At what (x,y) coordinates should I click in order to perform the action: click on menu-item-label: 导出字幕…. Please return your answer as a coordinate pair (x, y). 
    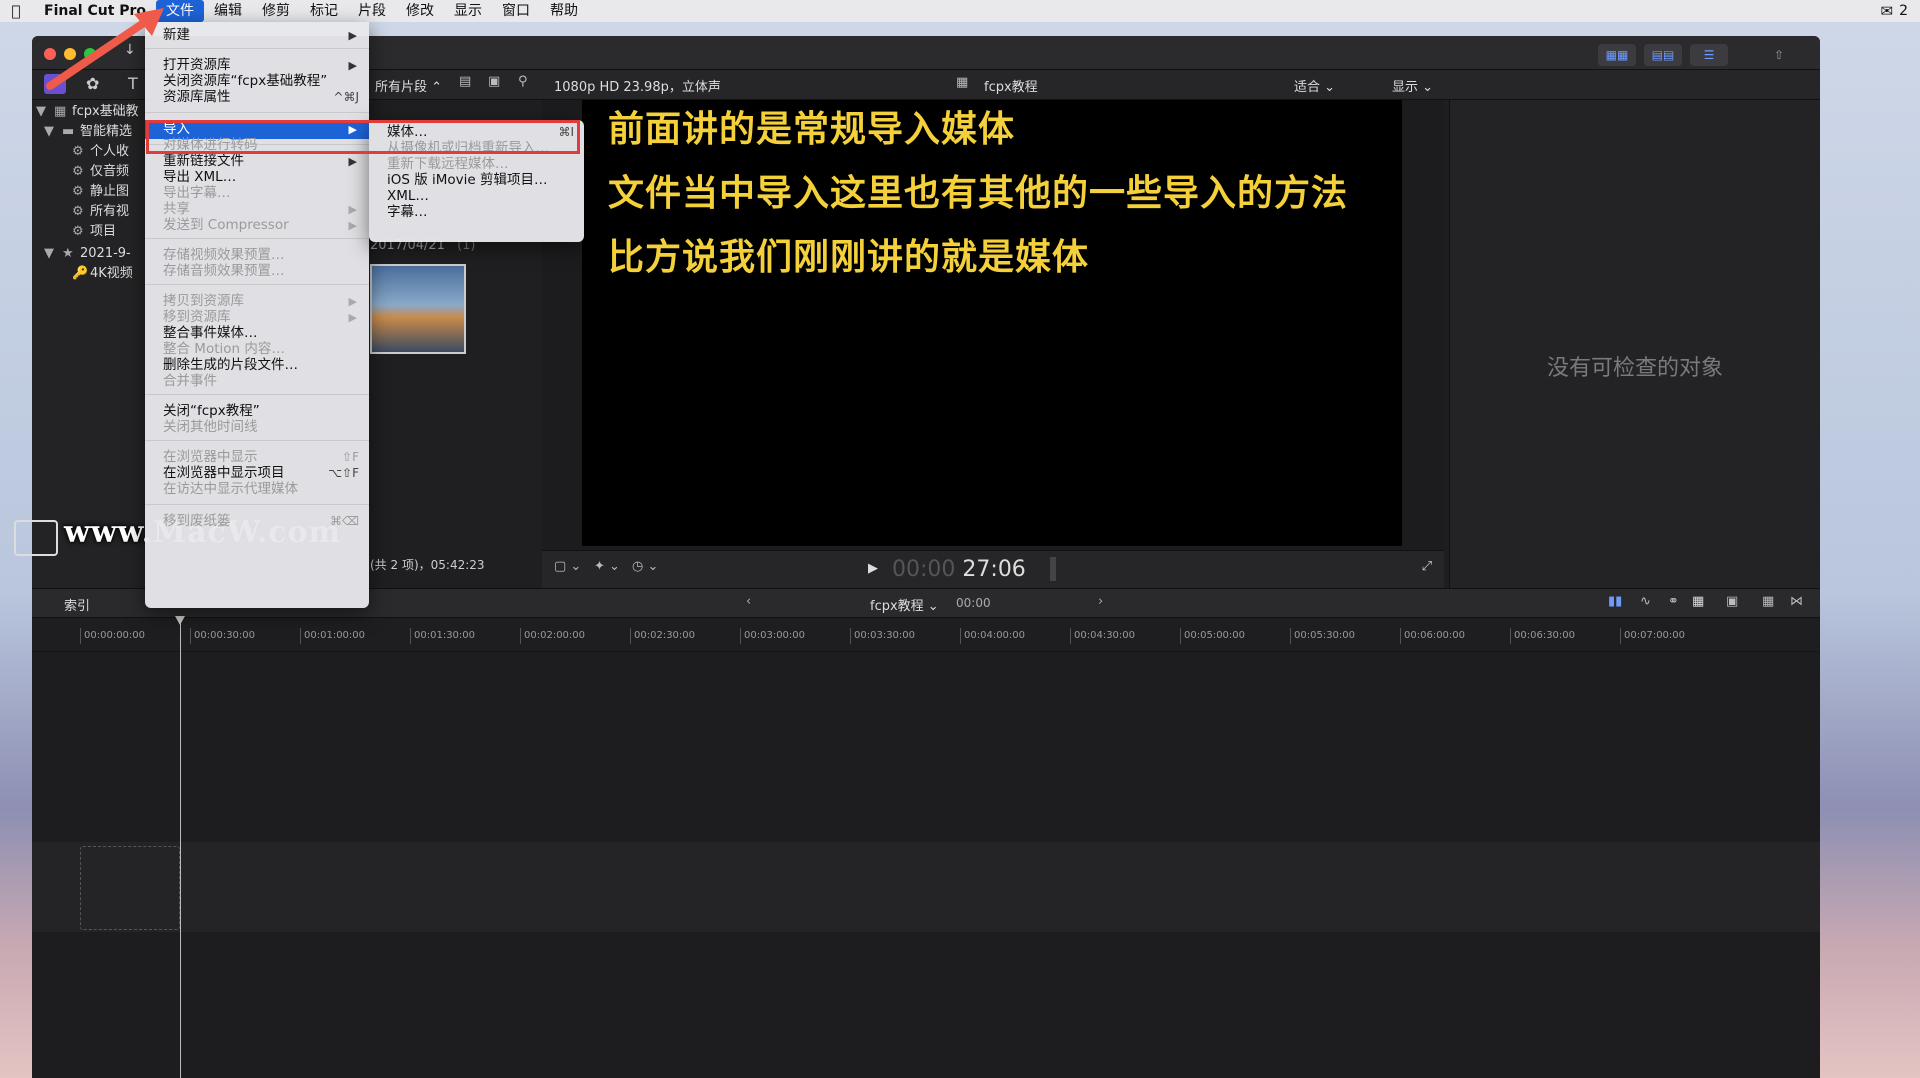
    Looking at the image, I should click on (197, 193).